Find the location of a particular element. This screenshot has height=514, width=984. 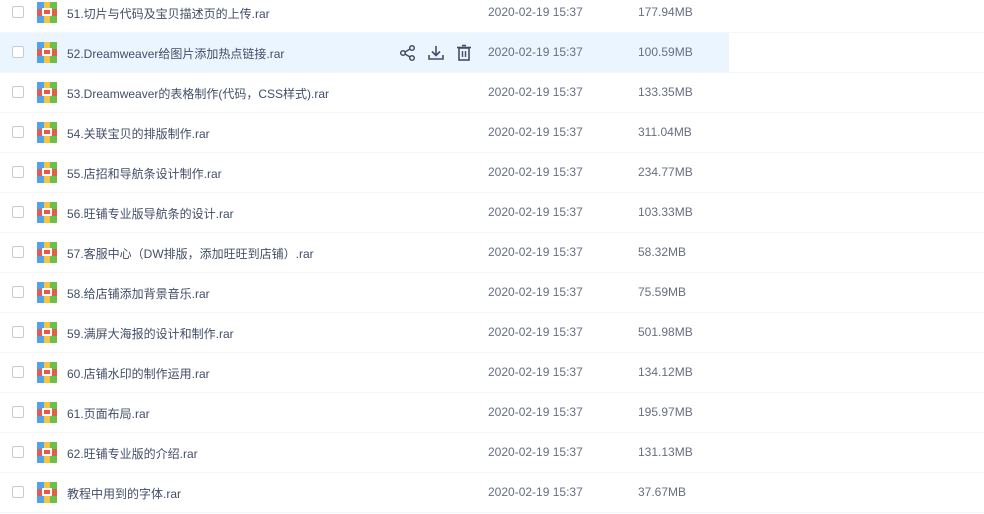

file-size: 131.13MB is located at coordinates (665, 452).